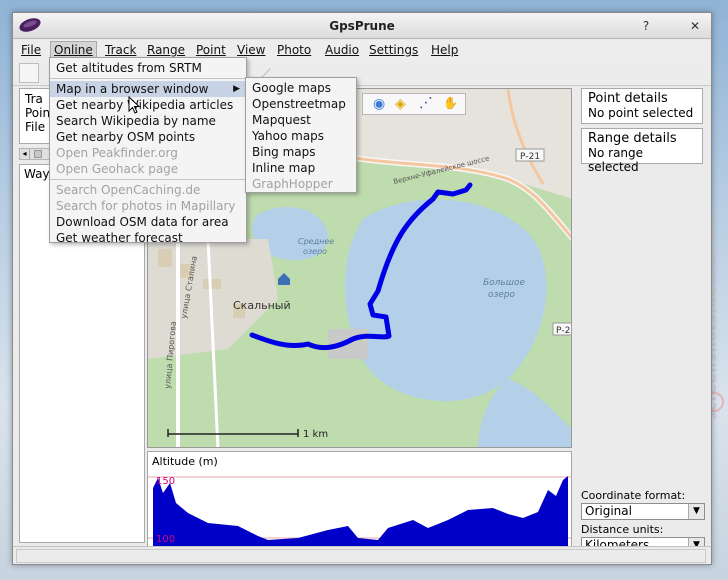 The height and width of the screenshot is (580, 728). I want to click on submenu-yahoo-maps: Yahoo maps, so click(301, 136).